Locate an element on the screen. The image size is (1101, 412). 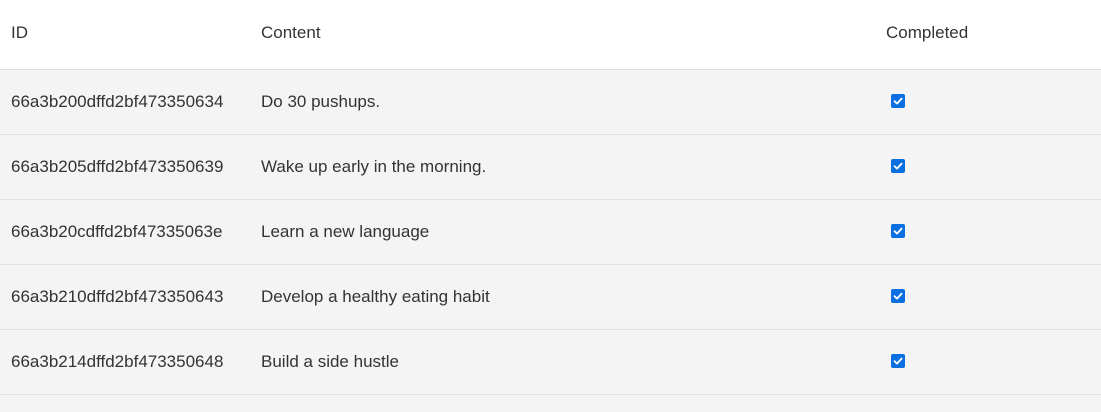
row-content: Learn a new language is located at coordinates (345, 231).